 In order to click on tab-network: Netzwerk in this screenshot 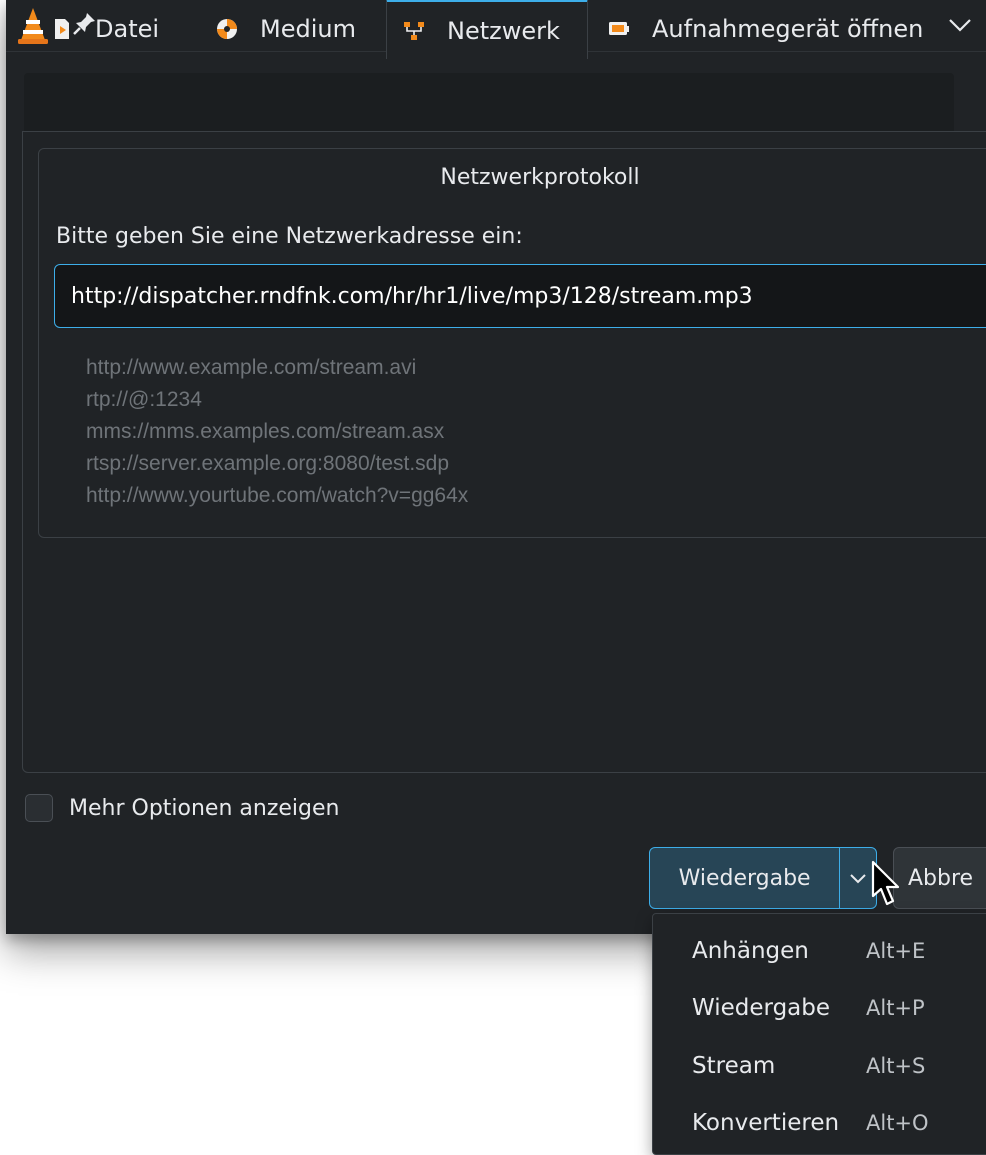, I will do `click(487, 29)`.